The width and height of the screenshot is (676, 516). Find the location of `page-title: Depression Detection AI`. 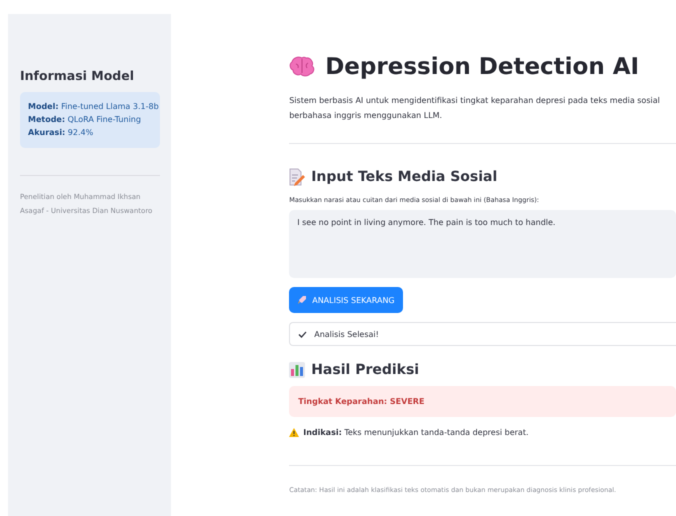

page-title: Depression Detection AI is located at coordinates (482, 67).